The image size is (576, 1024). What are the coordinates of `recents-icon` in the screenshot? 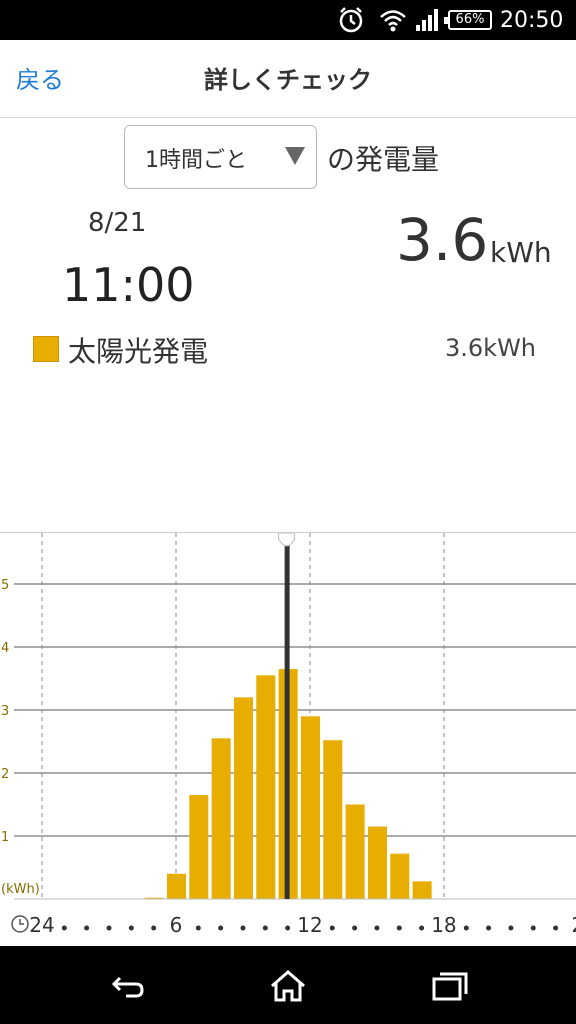 It's located at (450, 986).